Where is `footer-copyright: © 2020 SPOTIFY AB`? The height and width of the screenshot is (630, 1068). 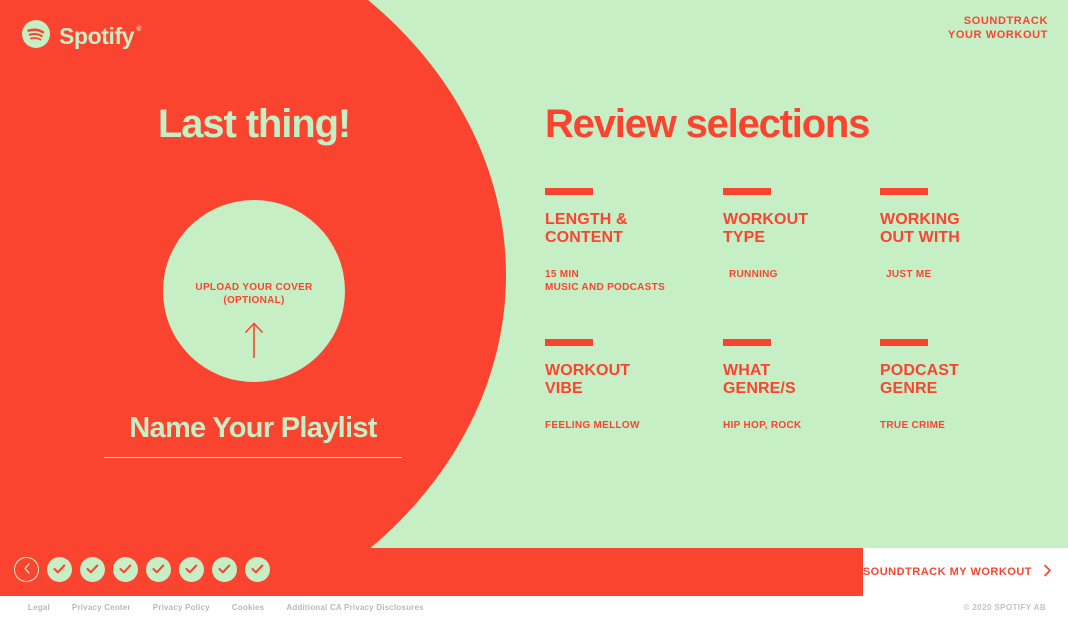 footer-copyright: © 2020 SPOTIFY AB is located at coordinates (1004, 607).